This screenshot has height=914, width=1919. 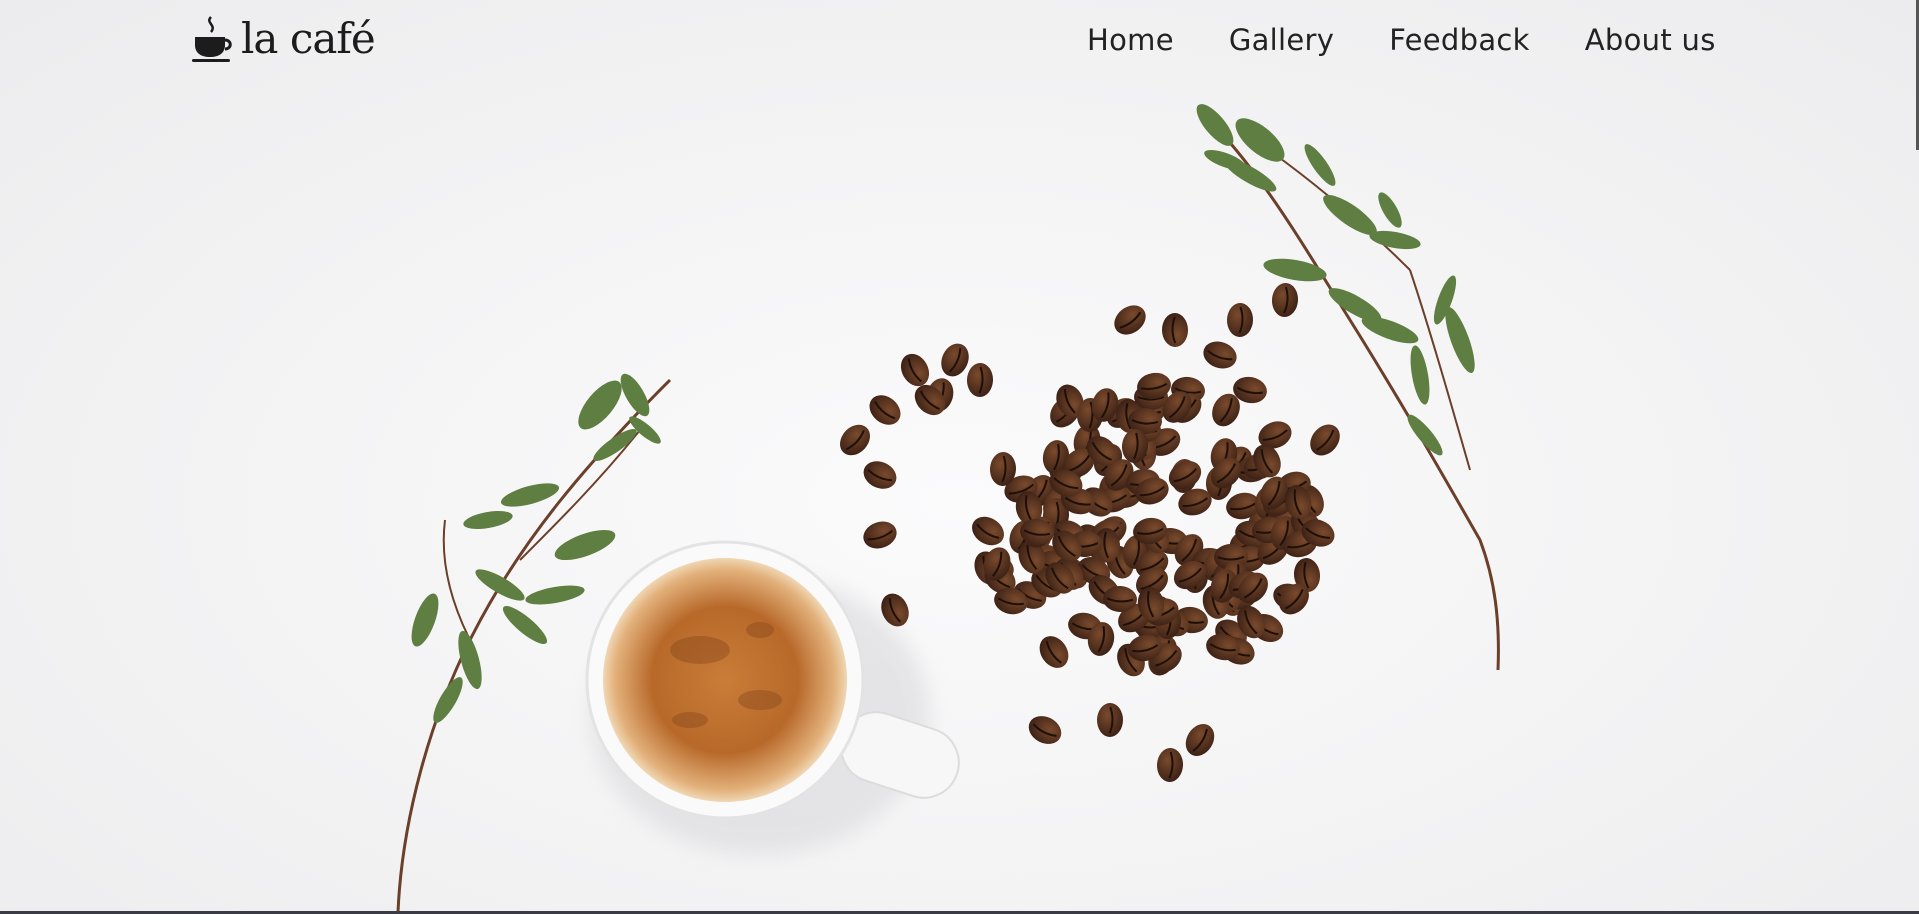 What do you see at coordinates (1650, 41) in the screenshot?
I see `nav-about-us: About us` at bounding box center [1650, 41].